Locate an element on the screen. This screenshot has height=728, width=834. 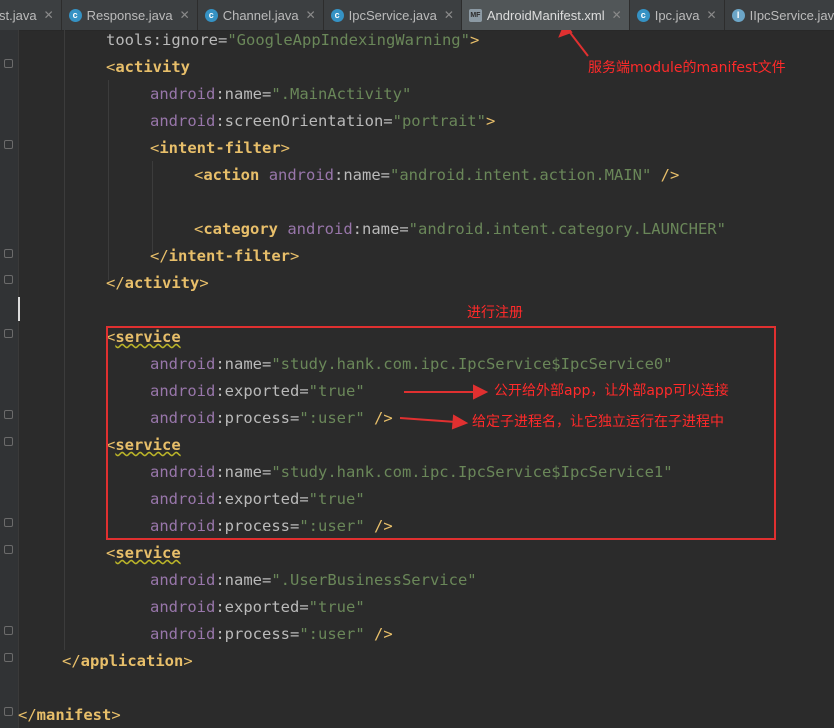
tab-androidmanifest-xml: MF AndroidManifest.xml ✕ is located at coordinates (545, 15).